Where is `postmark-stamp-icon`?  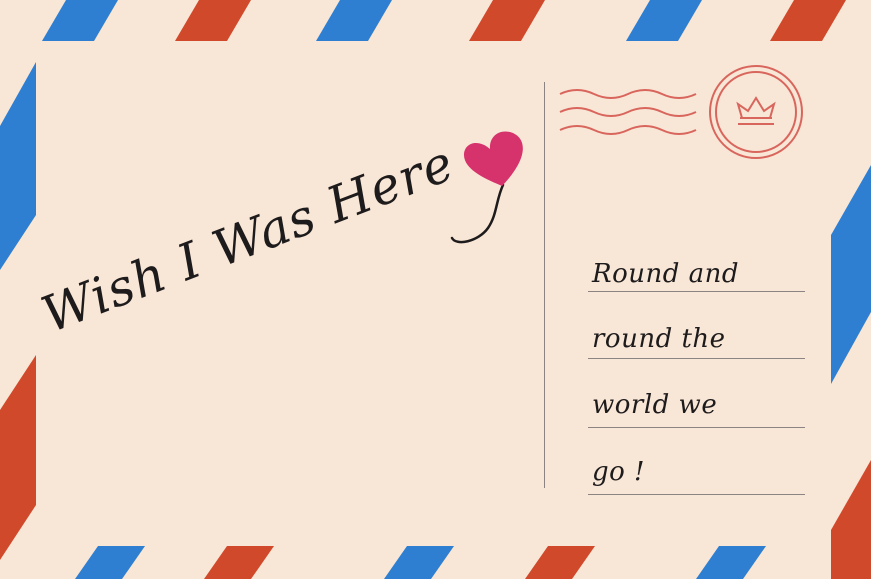 postmark-stamp-icon is located at coordinates (756, 112).